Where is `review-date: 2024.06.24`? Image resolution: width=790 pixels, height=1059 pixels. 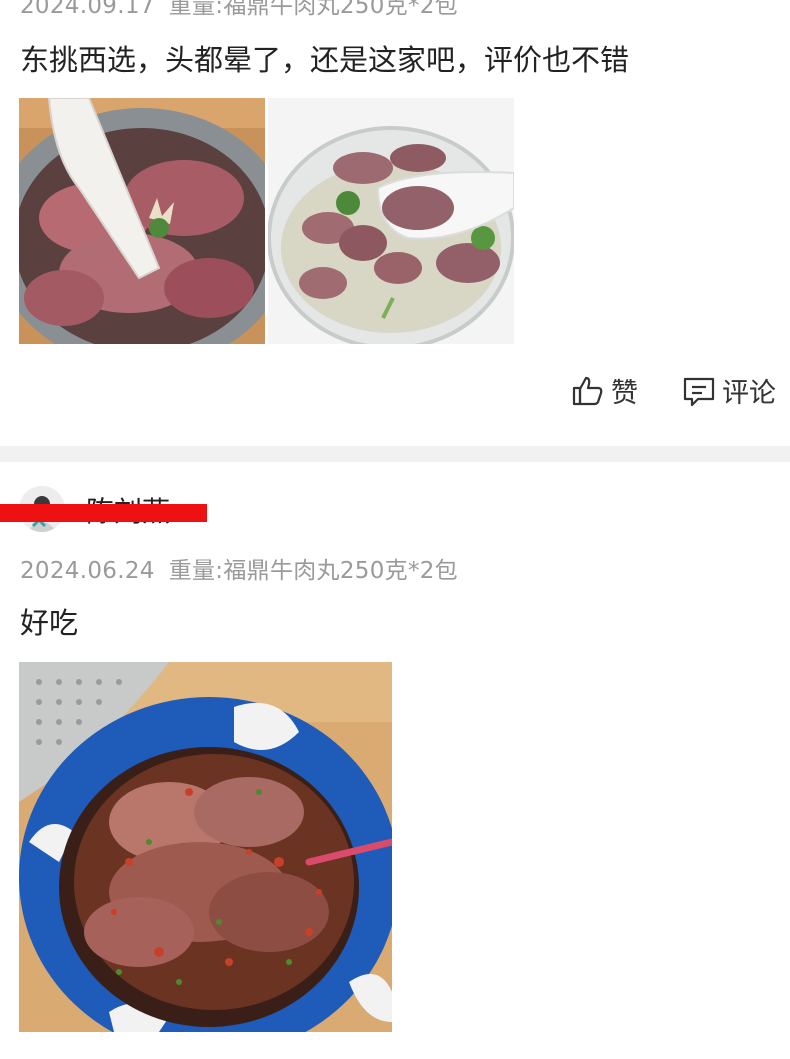 review-date: 2024.06.24 is located at coordinates (87, 571).